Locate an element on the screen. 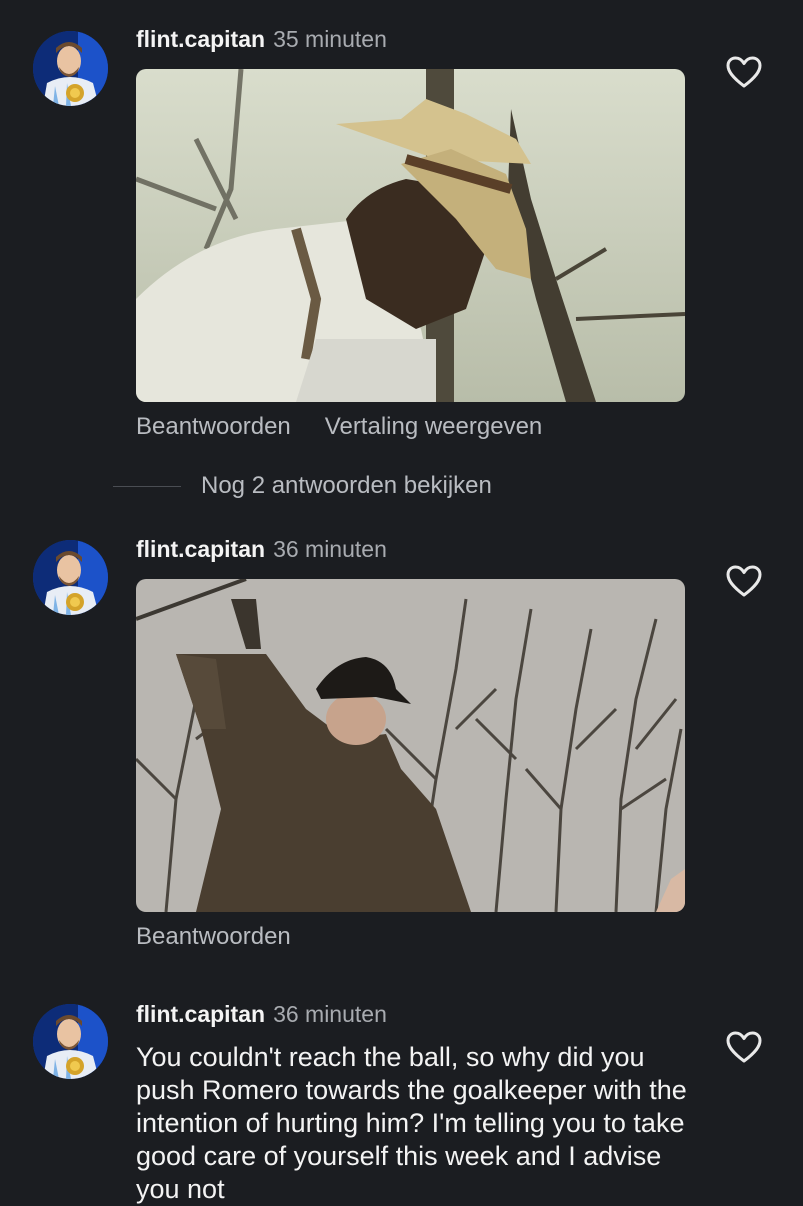  avatar is located at coordinates (70, 1041).